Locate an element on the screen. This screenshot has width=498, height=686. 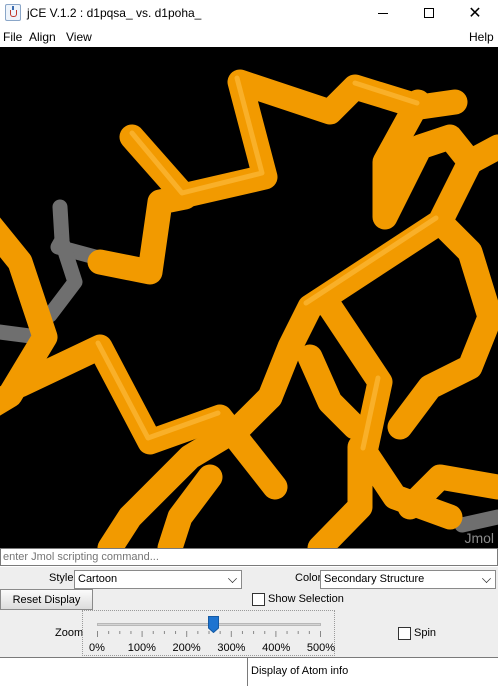
atom-info-status: Display of Atom info is located at coordinates (300, 671).